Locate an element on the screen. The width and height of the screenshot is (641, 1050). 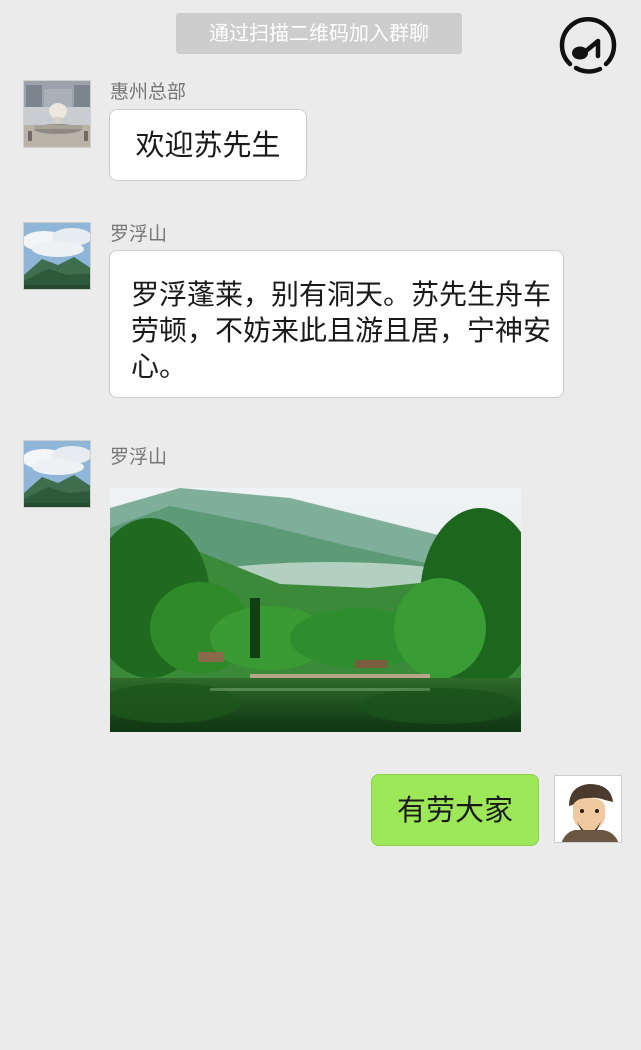
message-bubble: 欢迎苏先生 is located at coordinates (208, 145).